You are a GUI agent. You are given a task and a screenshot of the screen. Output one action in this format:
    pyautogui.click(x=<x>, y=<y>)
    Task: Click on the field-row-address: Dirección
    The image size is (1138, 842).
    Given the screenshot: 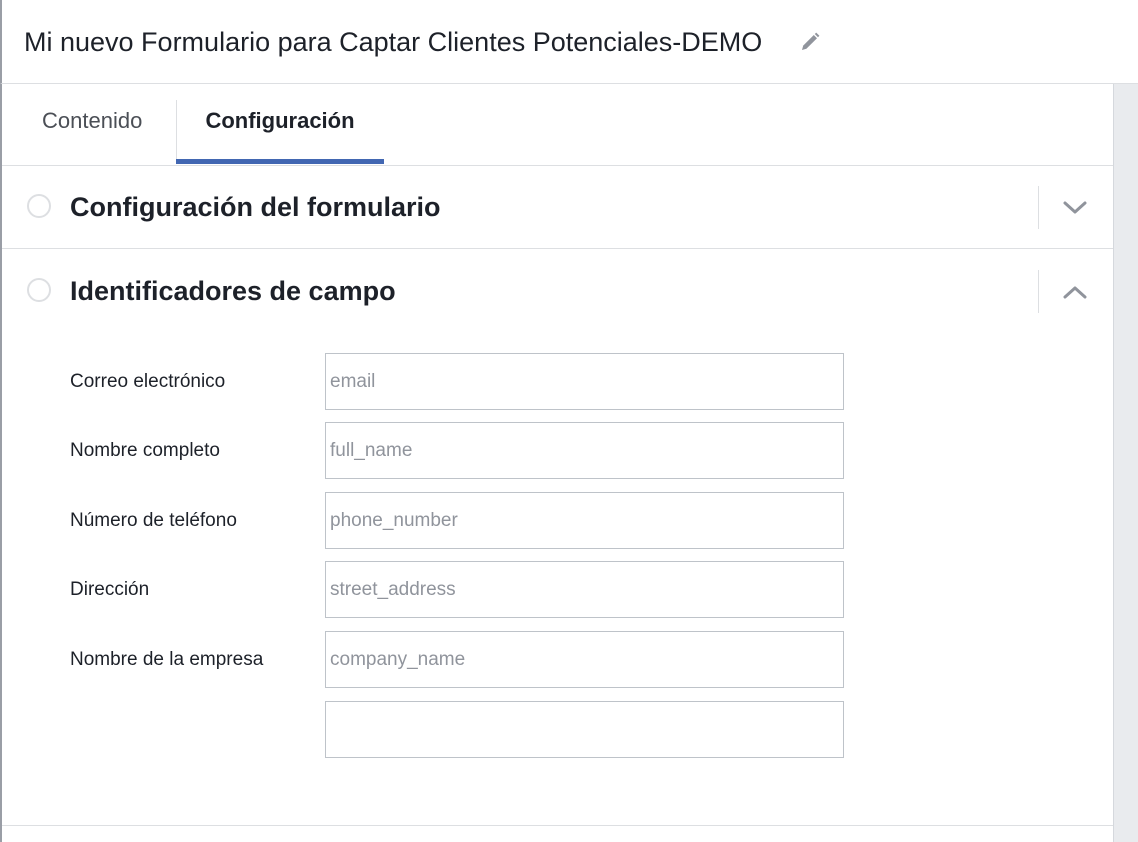 What is the action you would take?
    pyautogui.click(x=557, y=590)
    